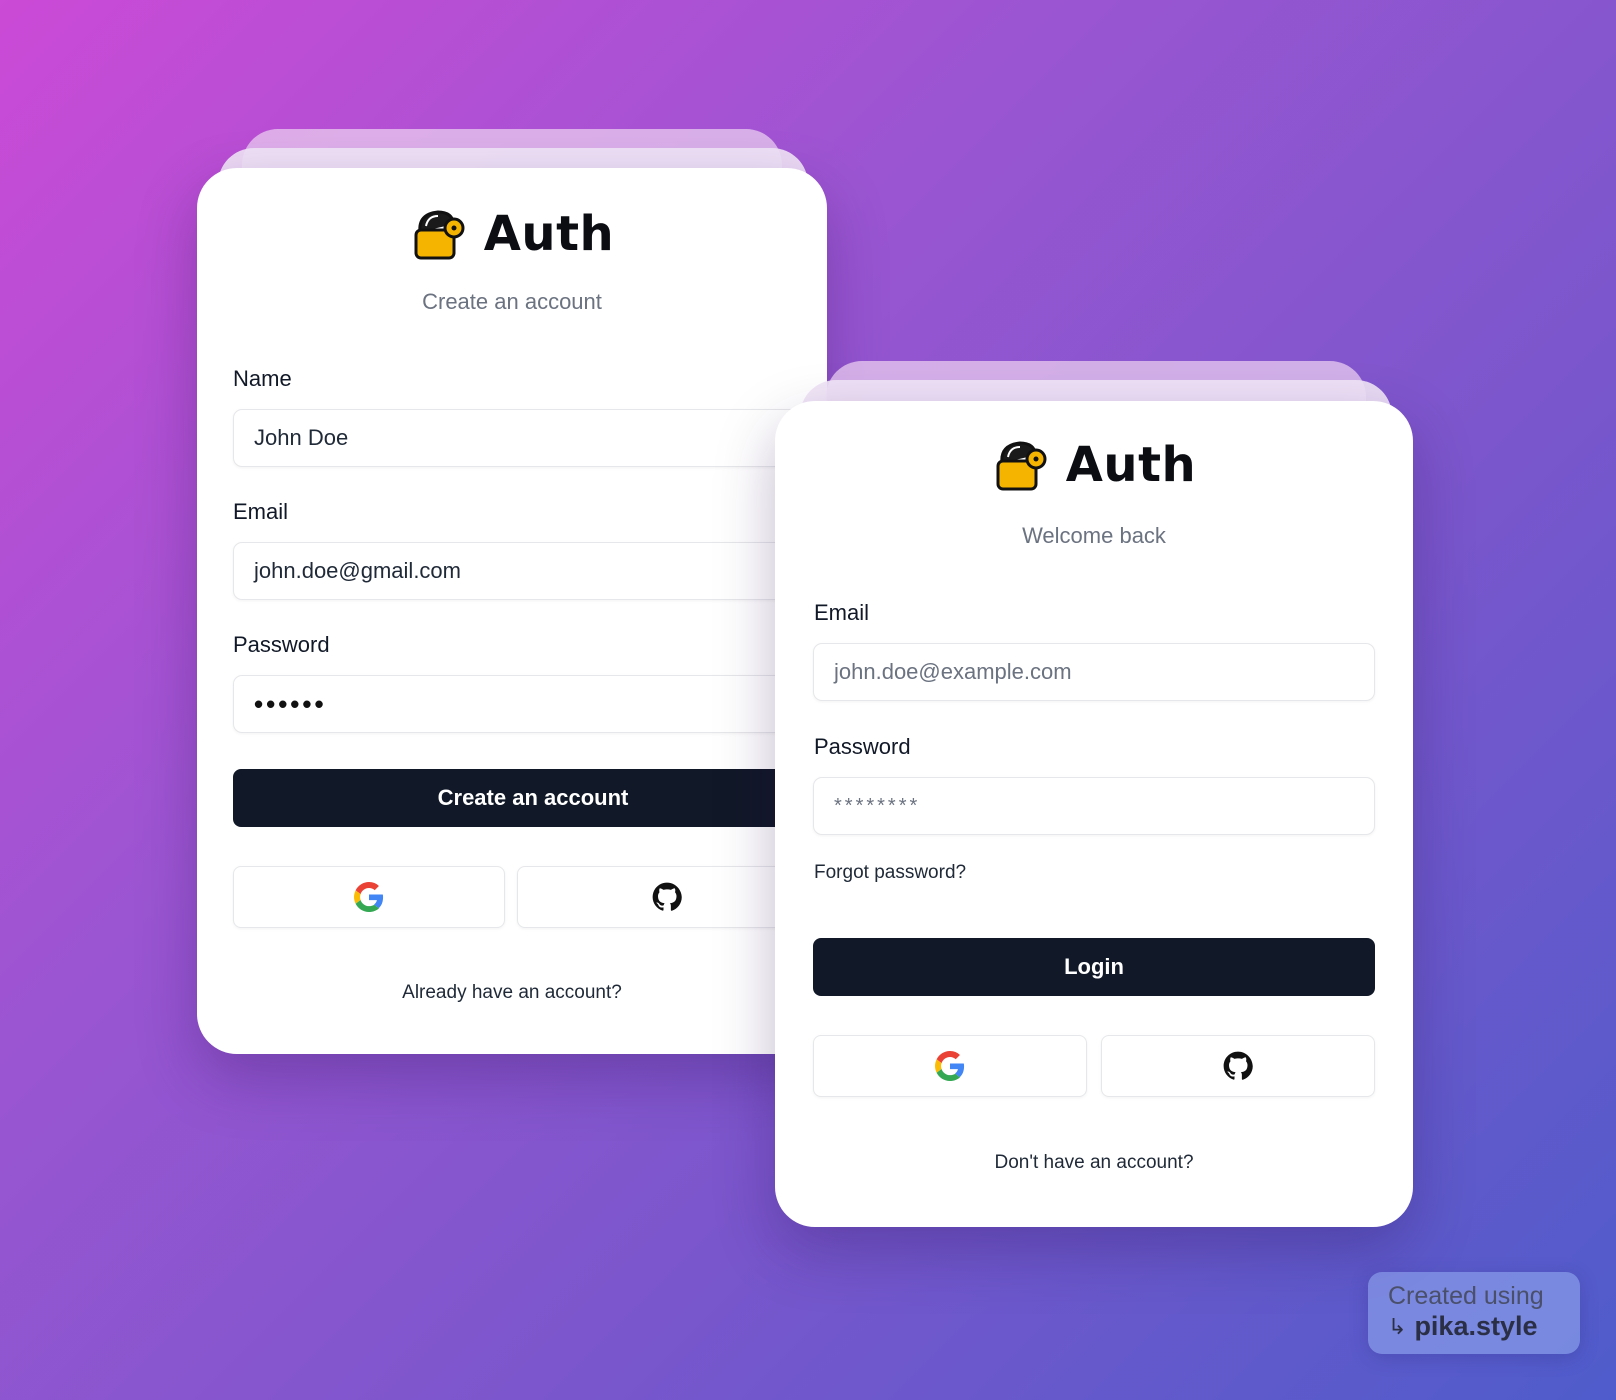 The width and height of the screenshot is (1616, 1400). What do you see at coordinates (290, 703) in the screenshot?
I see `password-value: ••••••` at bounding box center [290, 703].